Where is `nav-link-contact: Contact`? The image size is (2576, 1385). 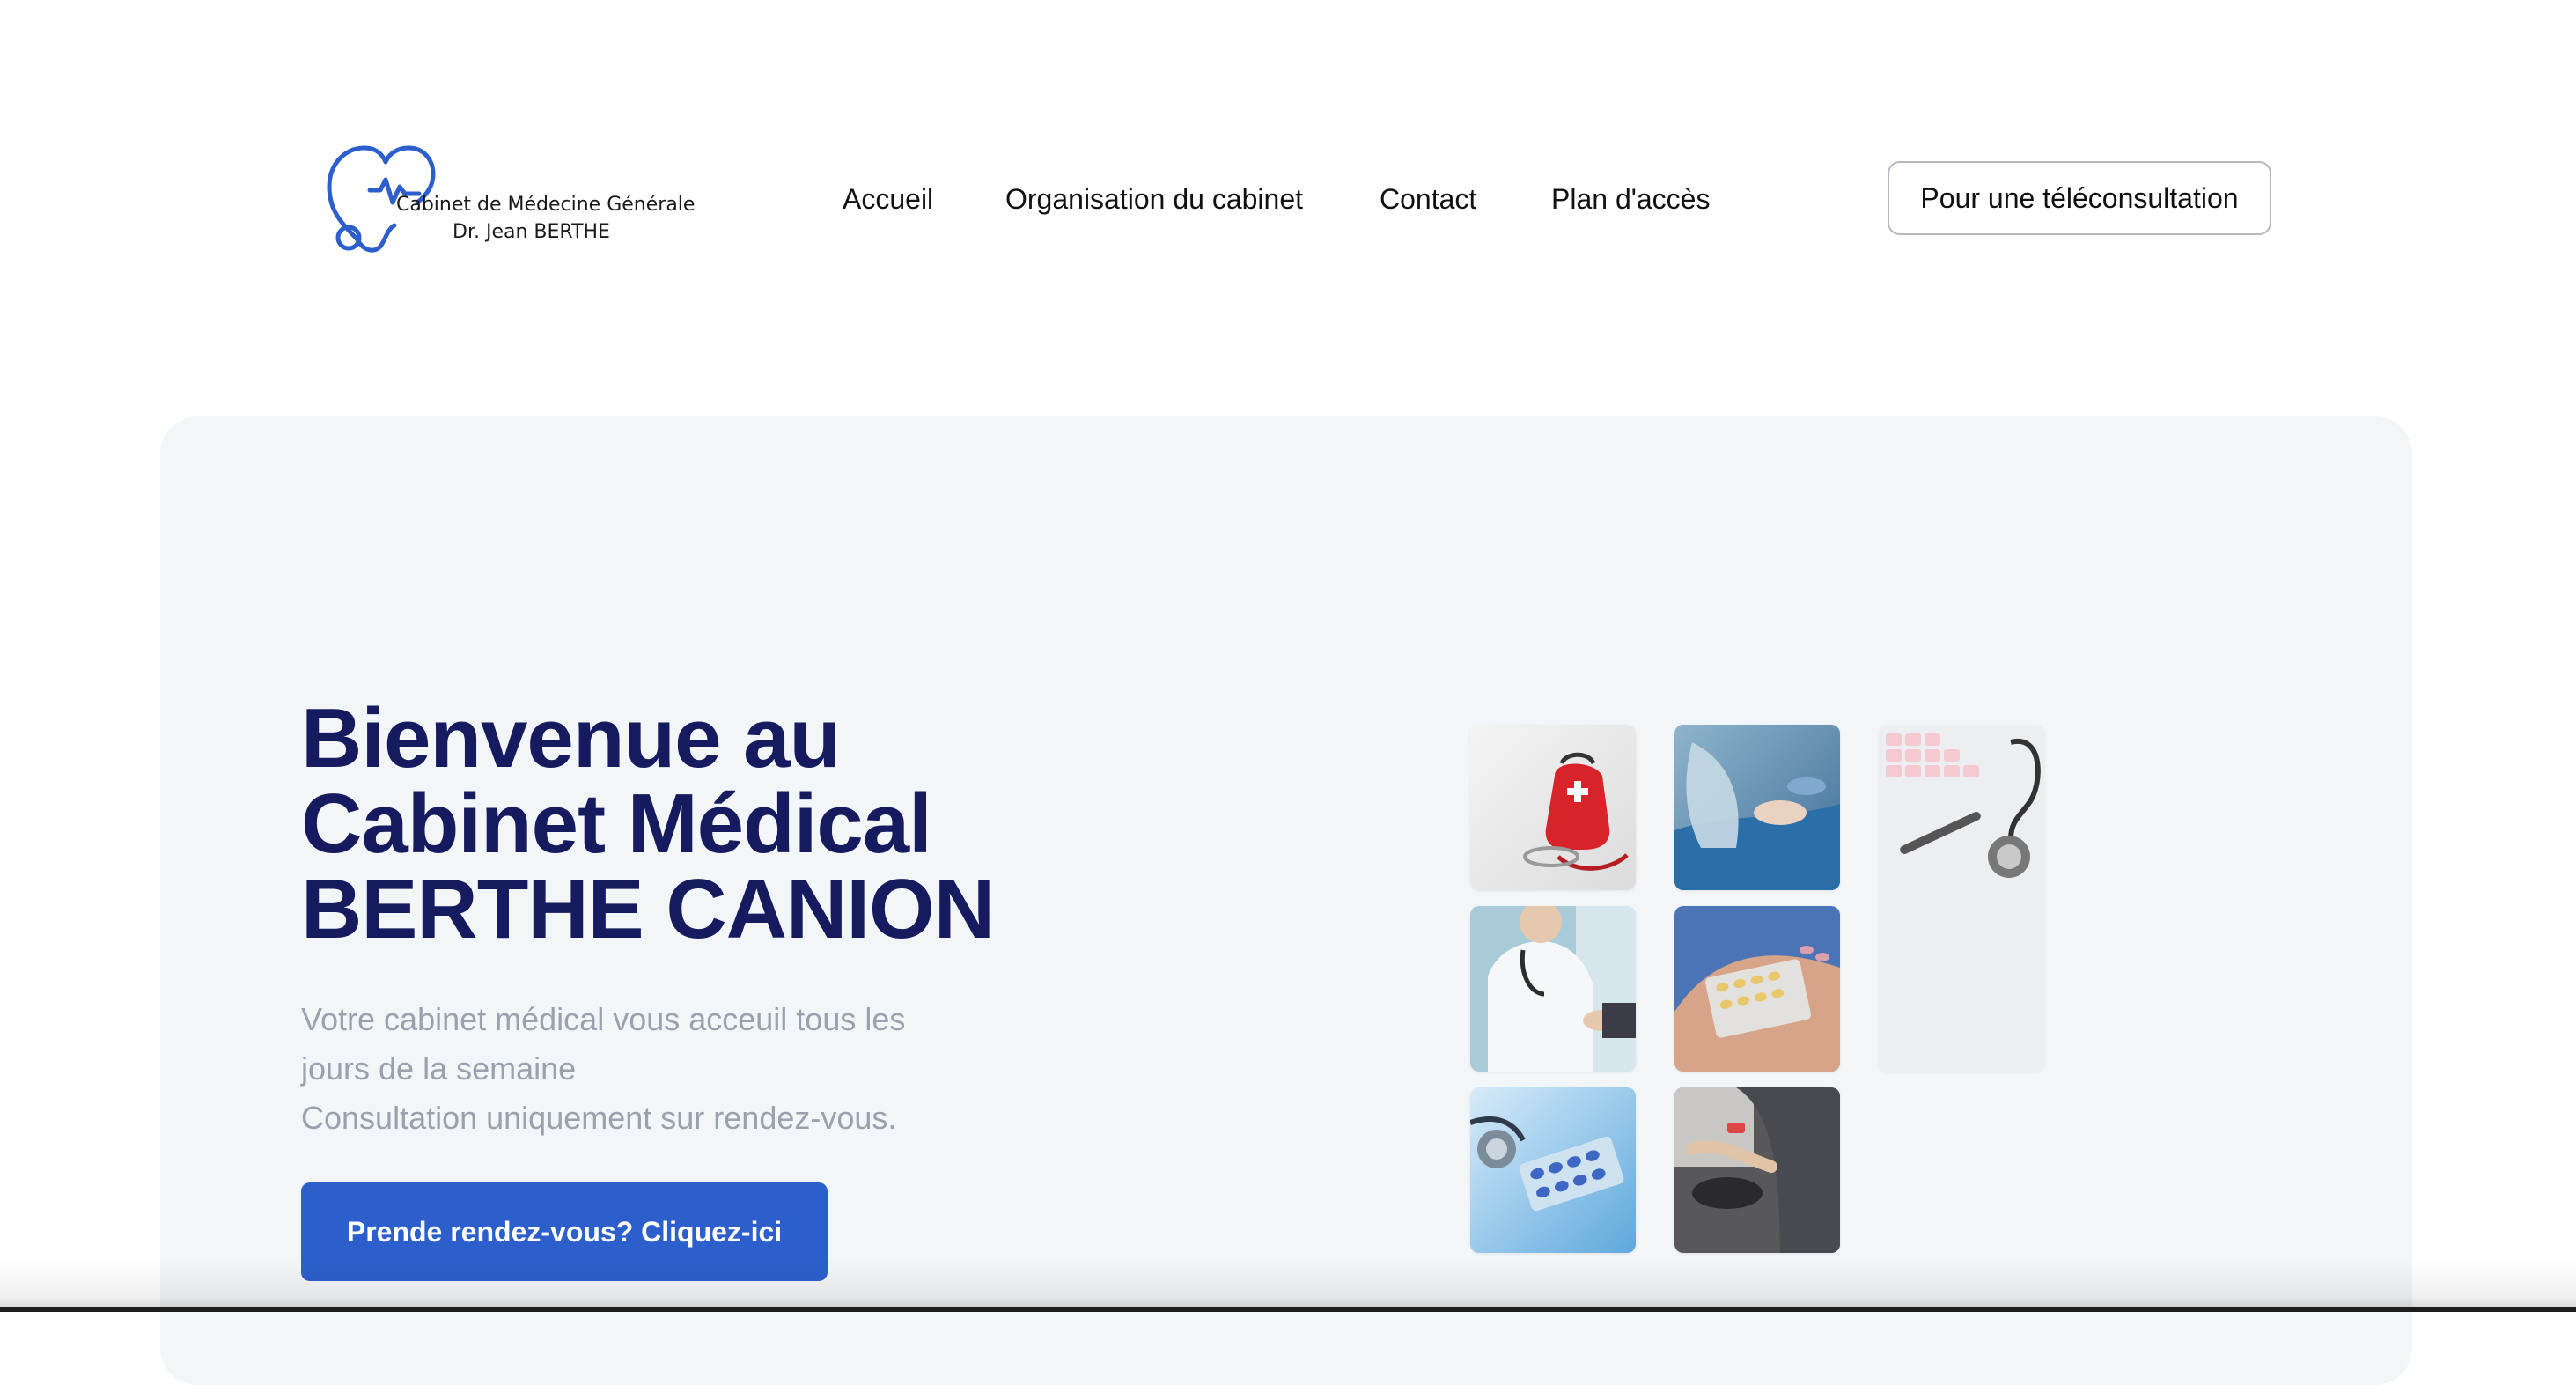 nav-link-contact: Contact is located at coordinates (1428, 199).